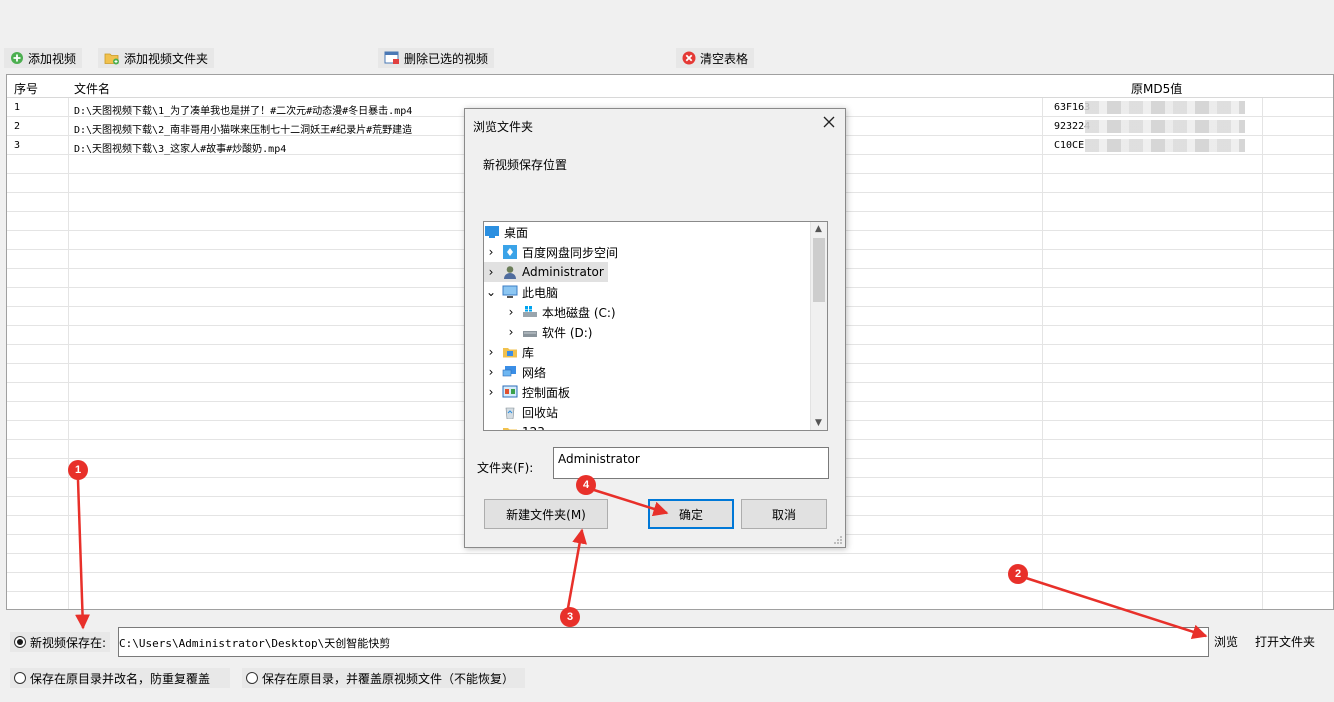 The height and width of the screenshot is (702, 1334). What do you see at coordinates (579, 312) in the screenshot?
I see `tree-item-label: 本地磁盘 (C:)` at bounding box center [579, 312].